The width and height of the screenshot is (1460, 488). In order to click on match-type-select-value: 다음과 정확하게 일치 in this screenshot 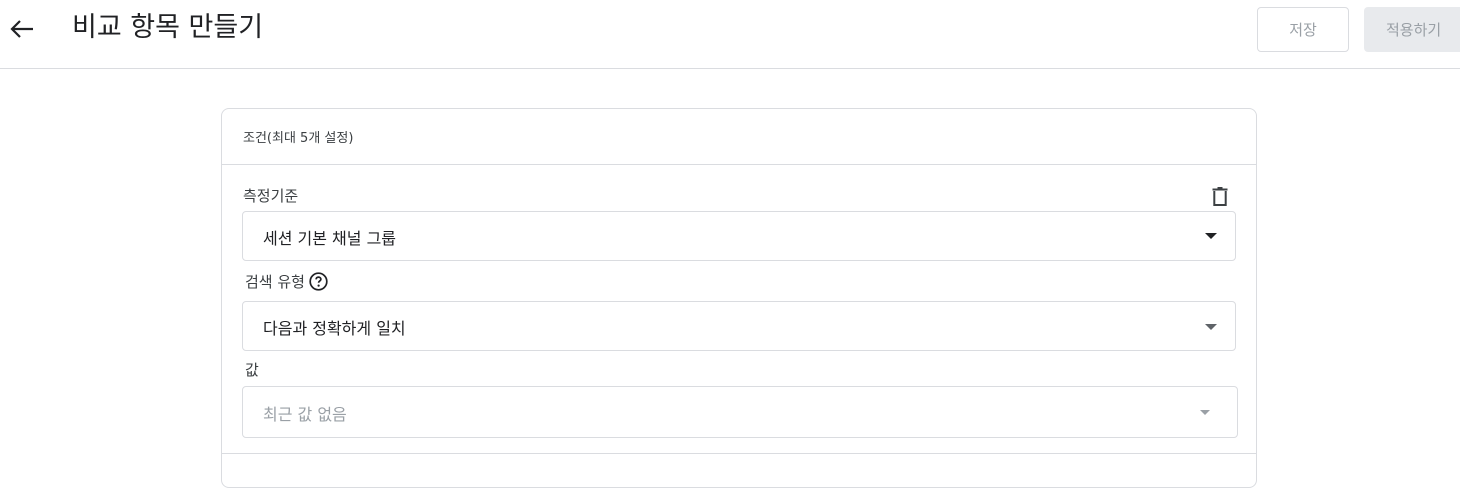, I will do `click(334, 328)`.